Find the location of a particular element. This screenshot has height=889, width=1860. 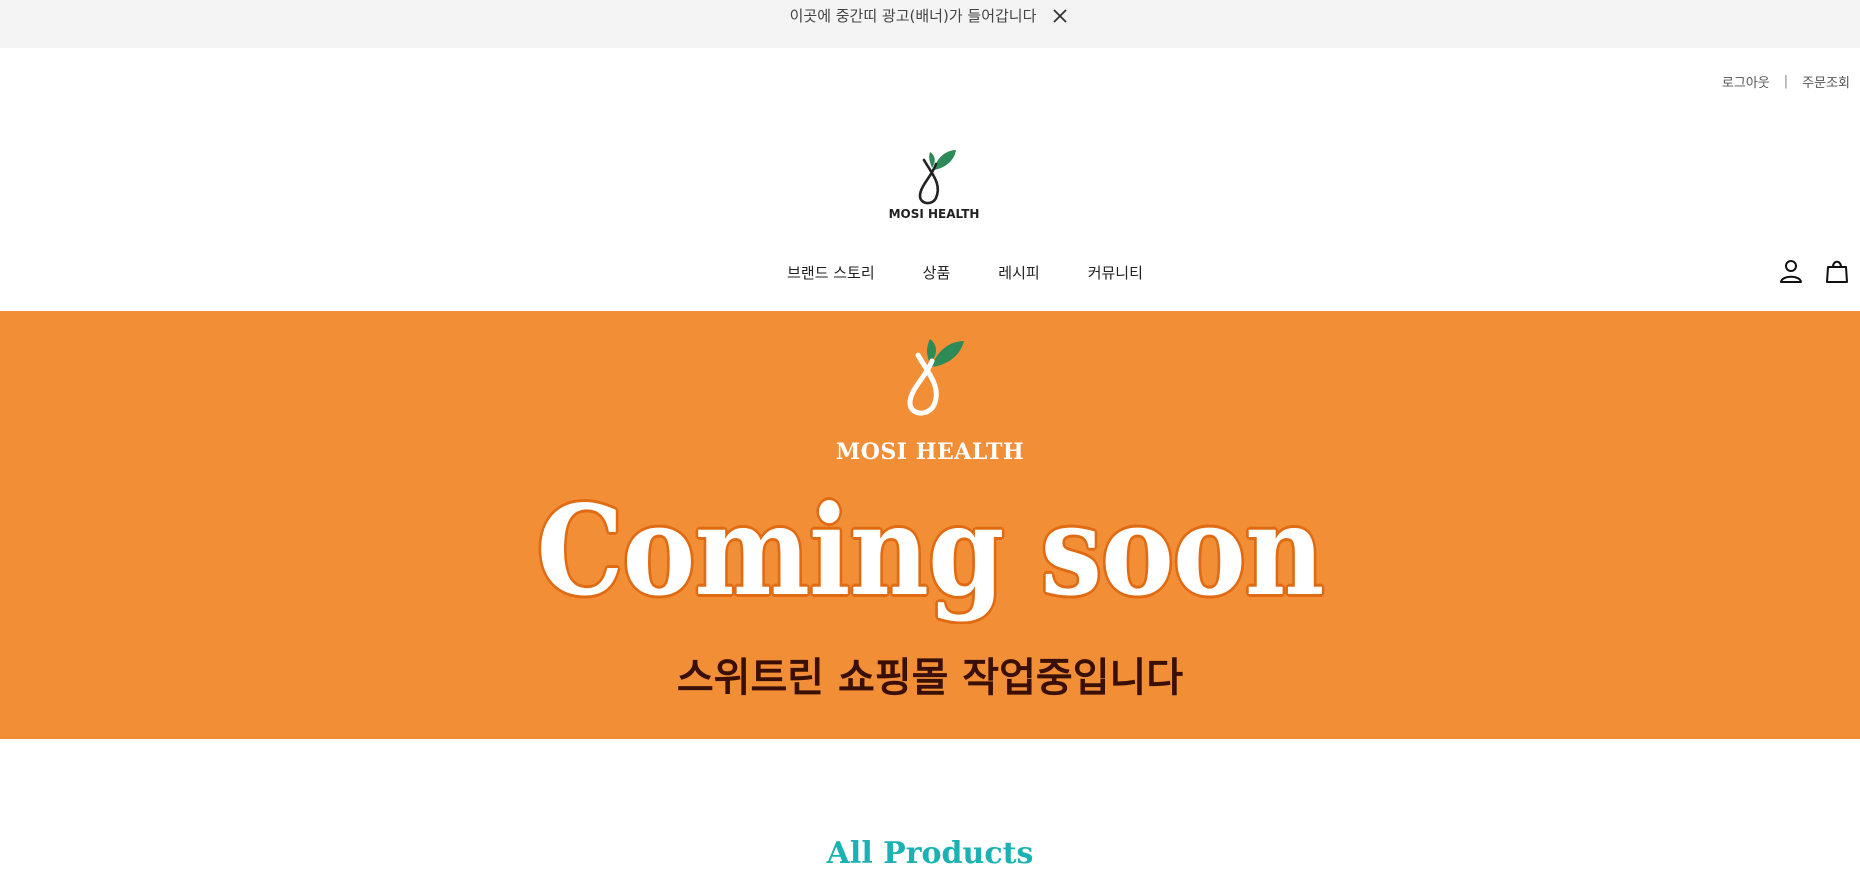

order-lookup-link: 주문조회 is located at coordinates (1826, 81).